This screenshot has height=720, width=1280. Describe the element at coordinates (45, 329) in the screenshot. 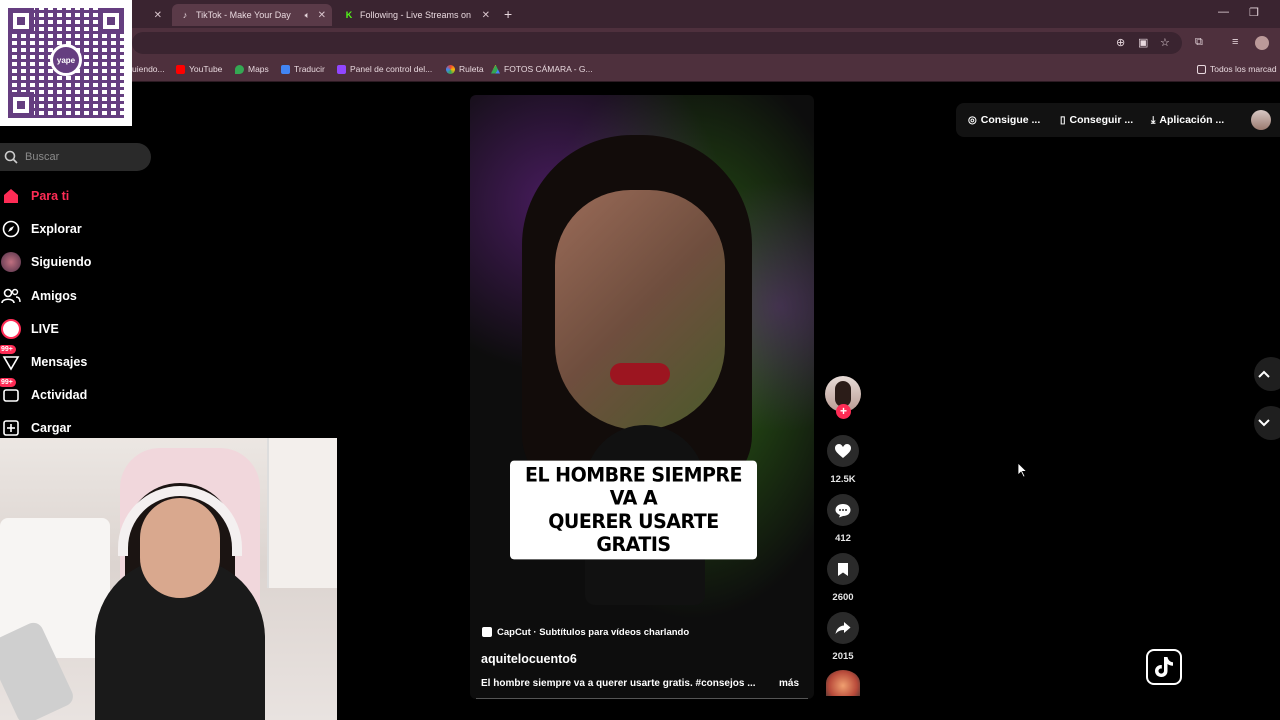

I see `sidebar-item-label: LIVE` at that location.